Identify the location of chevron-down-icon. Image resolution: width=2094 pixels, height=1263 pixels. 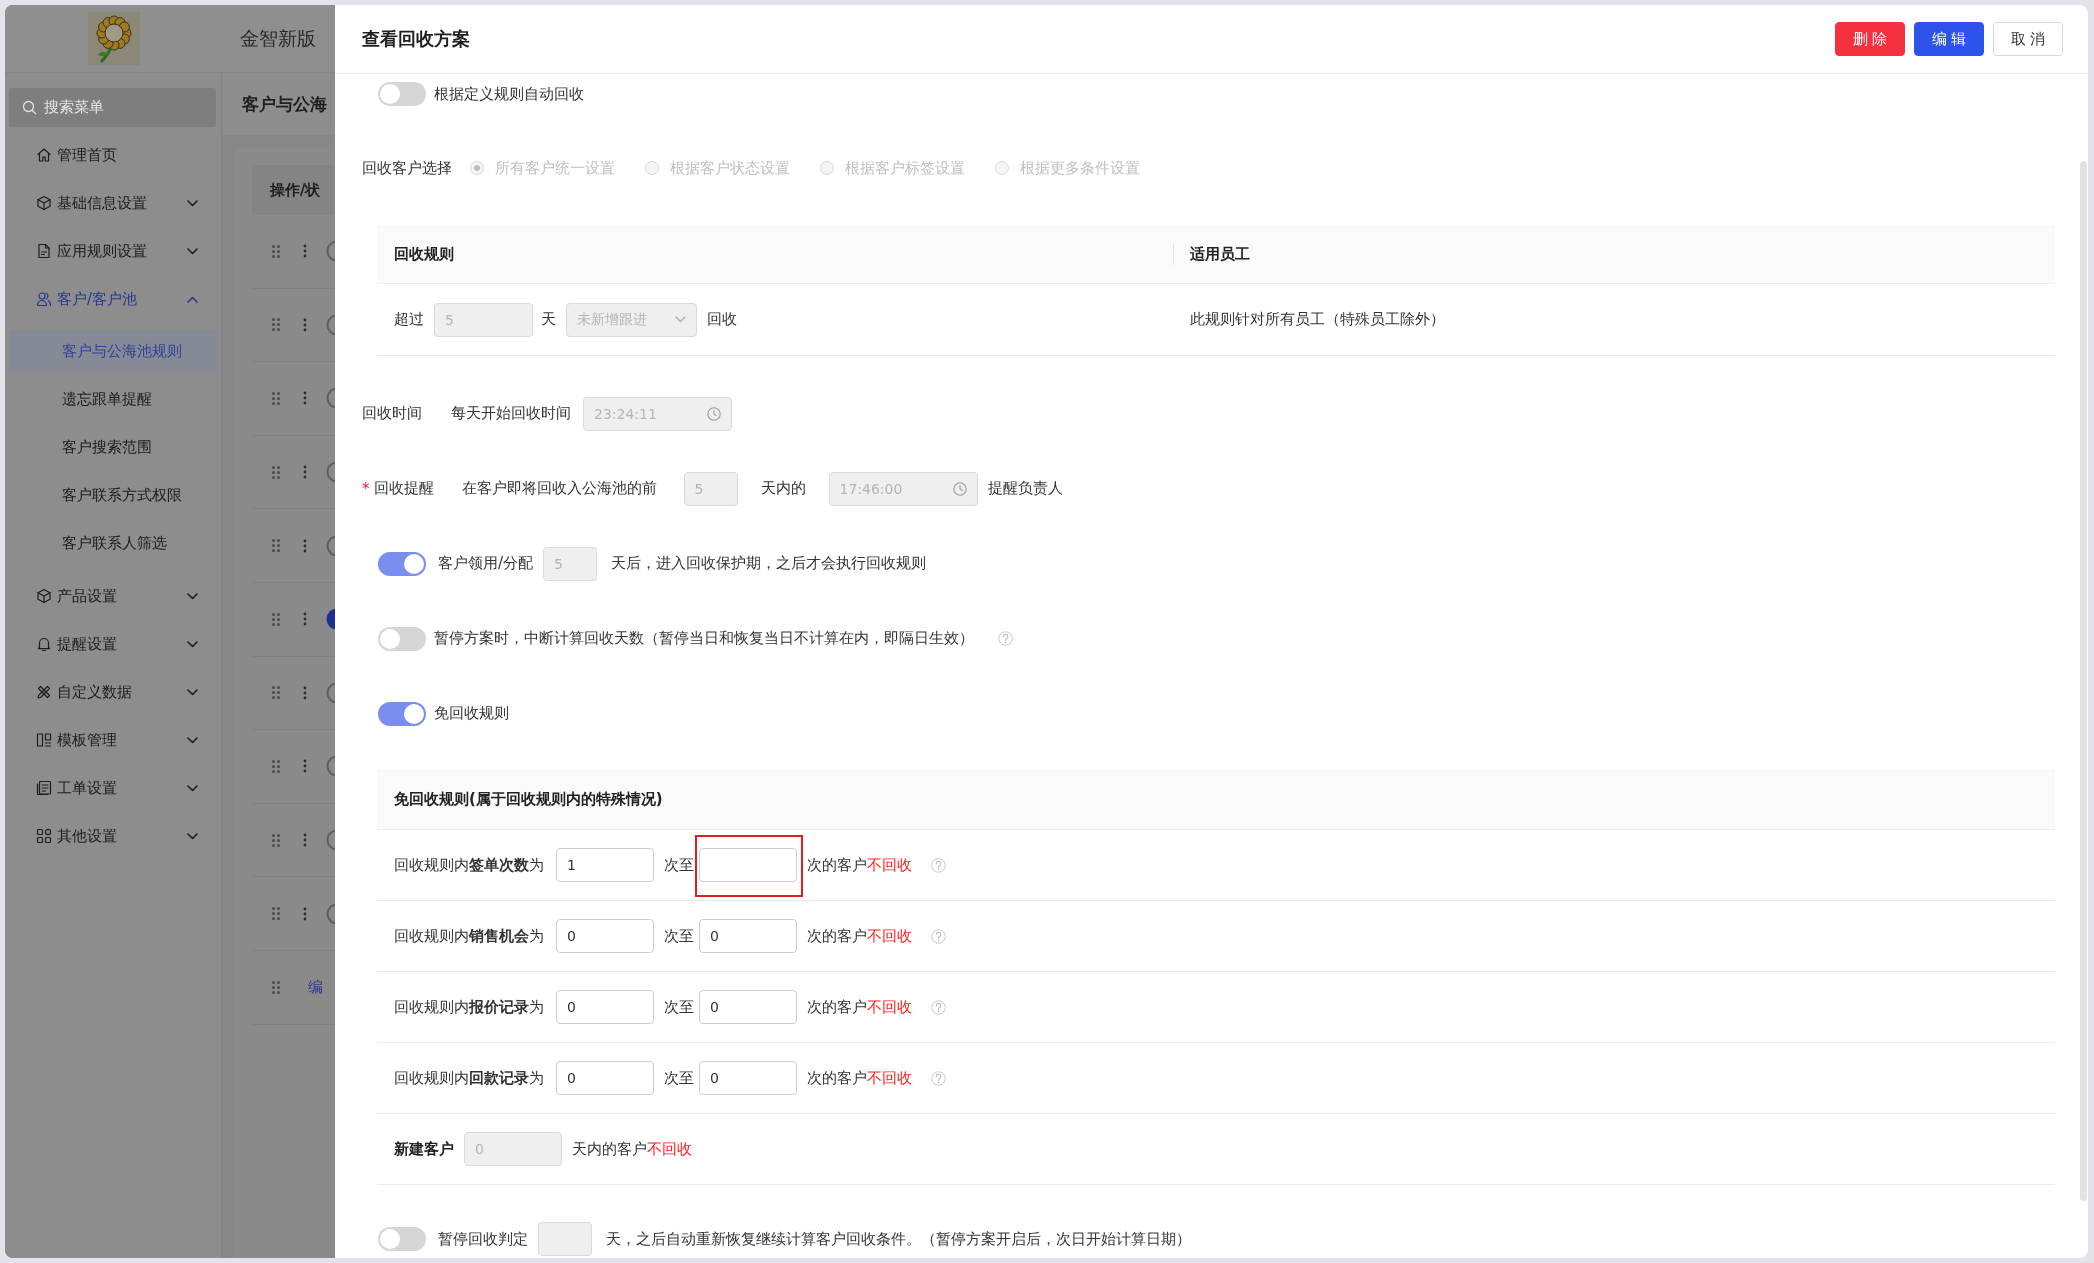
(680, 319).